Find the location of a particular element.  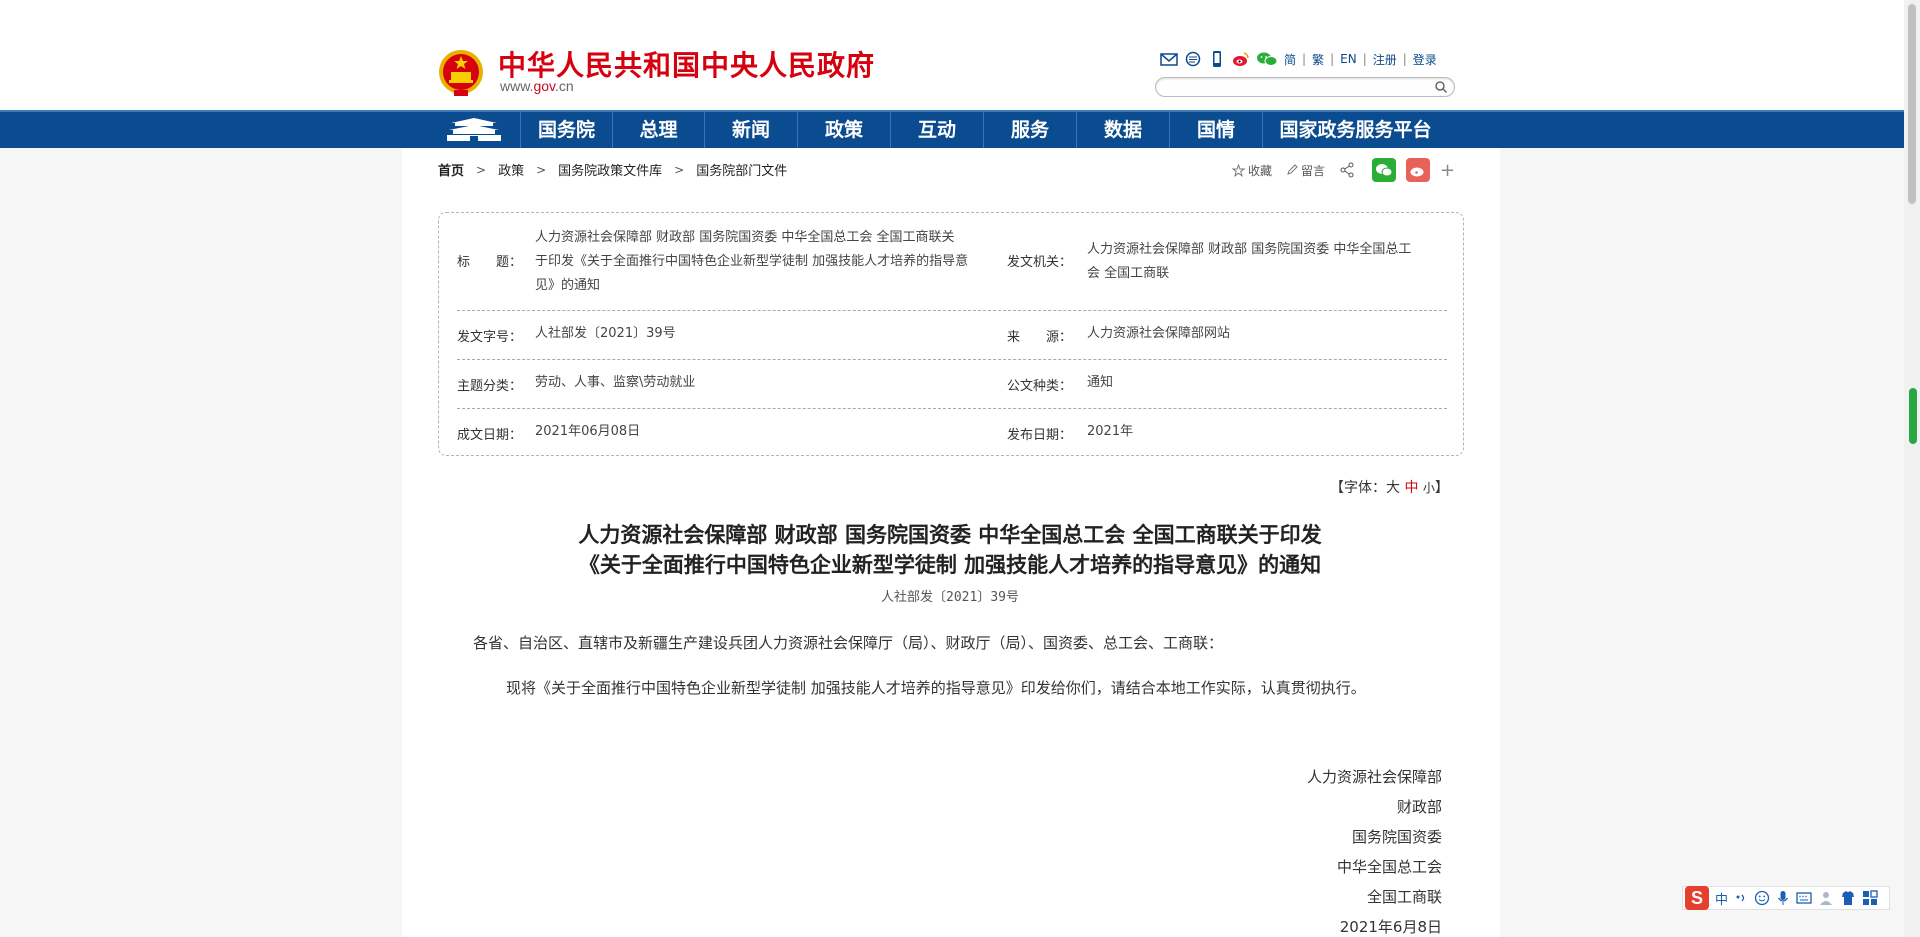

nav-item-news: 新闻 is located at coordinates (750, 130).